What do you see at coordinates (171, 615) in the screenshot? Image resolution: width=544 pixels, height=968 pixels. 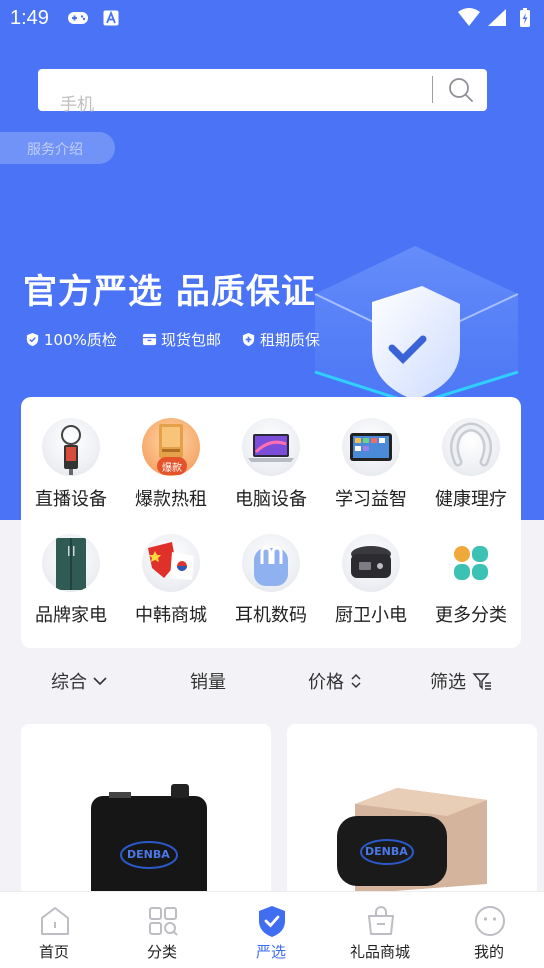 I see `category-label: 中韩商城` at bounding box center [171, 615].